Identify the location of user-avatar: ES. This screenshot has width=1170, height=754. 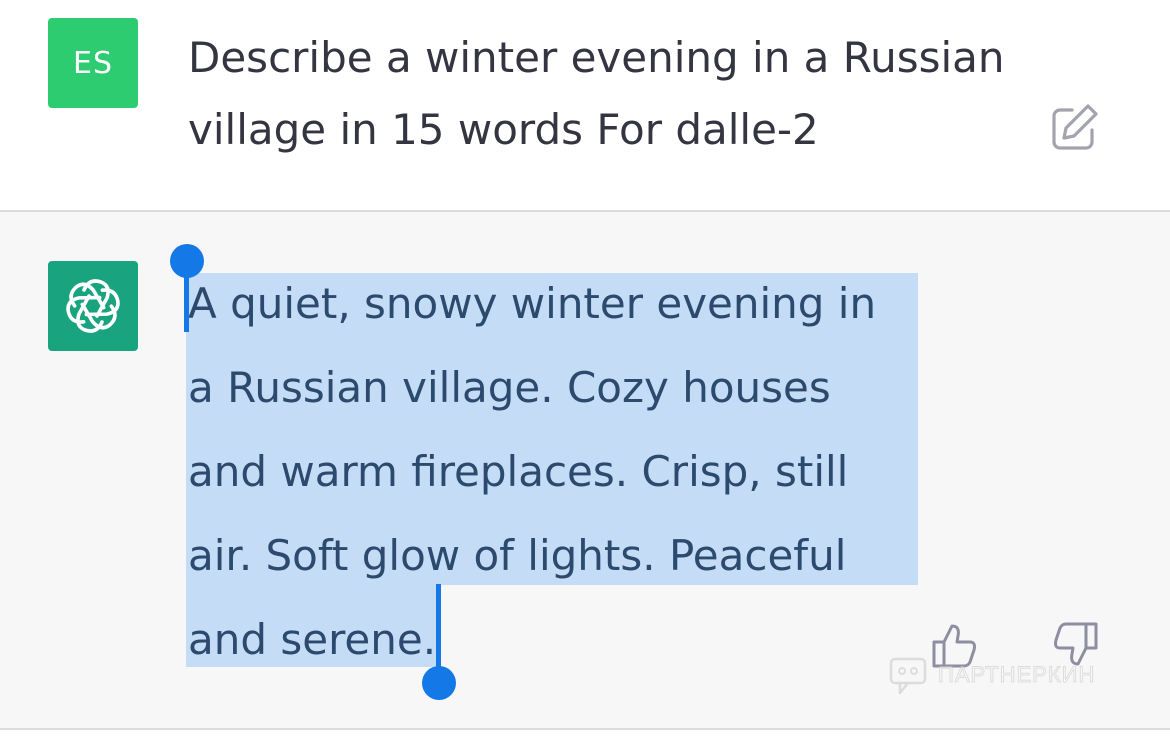
(93, 63).